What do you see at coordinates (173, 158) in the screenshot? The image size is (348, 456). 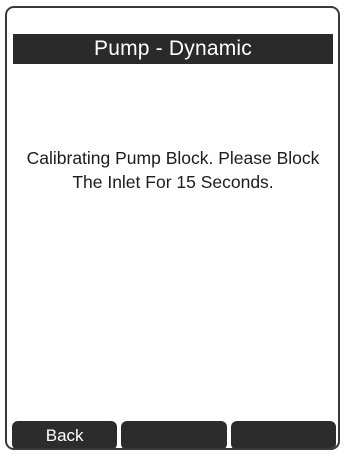 I see `message-line-1: Calibrating Pump Block. Please Block` at bounding box center [173, 158].